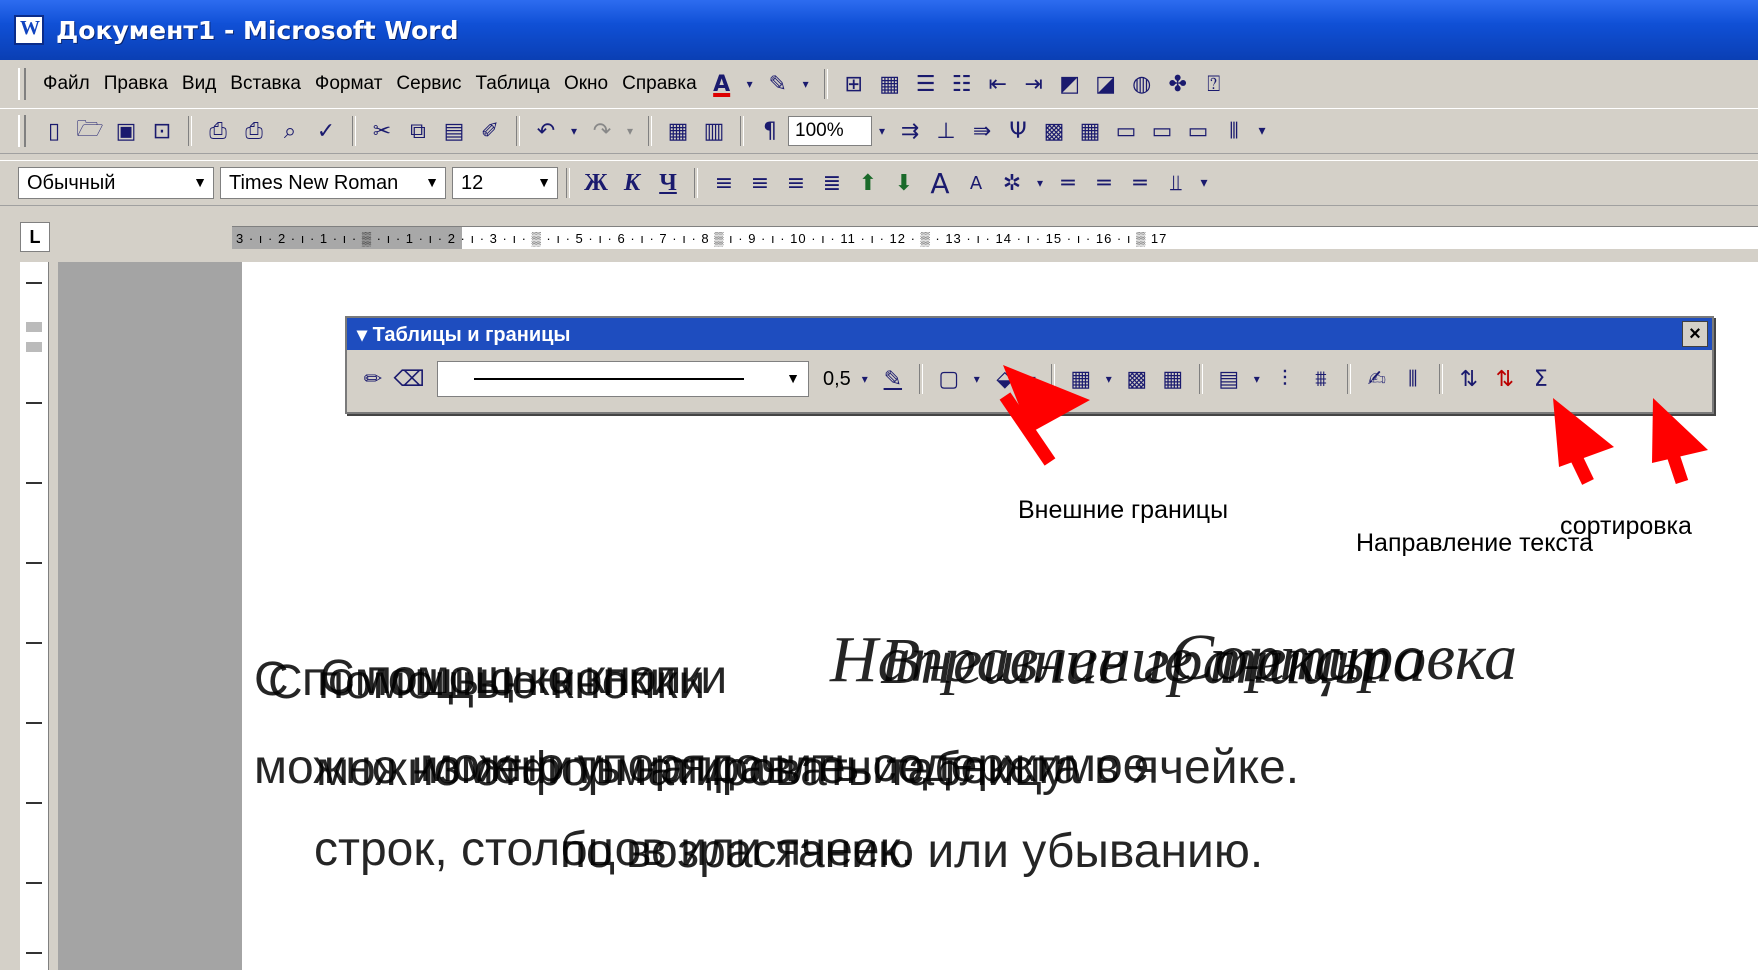  I want to click on style-combo: Обычный ▼, so click(116, 183).